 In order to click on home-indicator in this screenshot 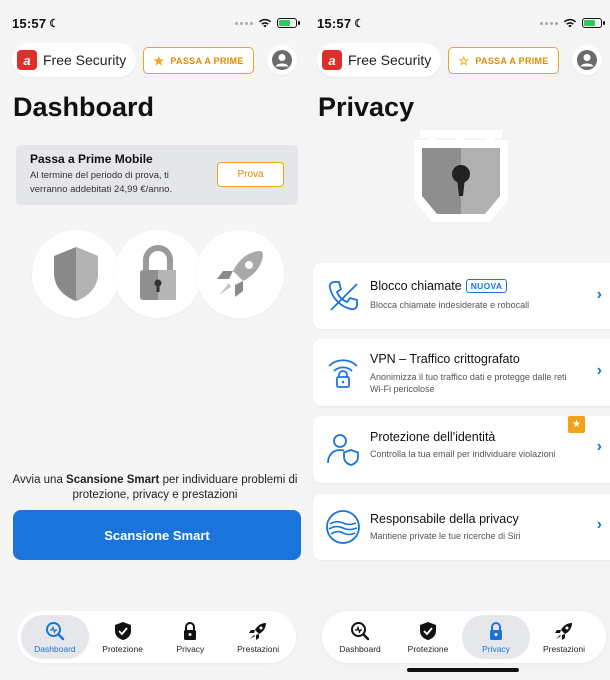, I will do `click(463, 670)`.